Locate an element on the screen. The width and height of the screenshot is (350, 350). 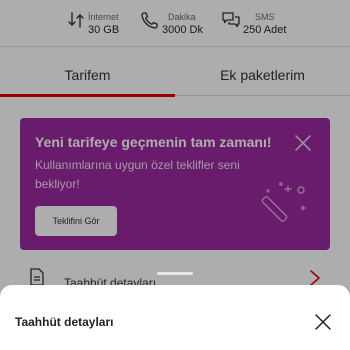
sheet-drag-handle is located at coordinates (175, 273).